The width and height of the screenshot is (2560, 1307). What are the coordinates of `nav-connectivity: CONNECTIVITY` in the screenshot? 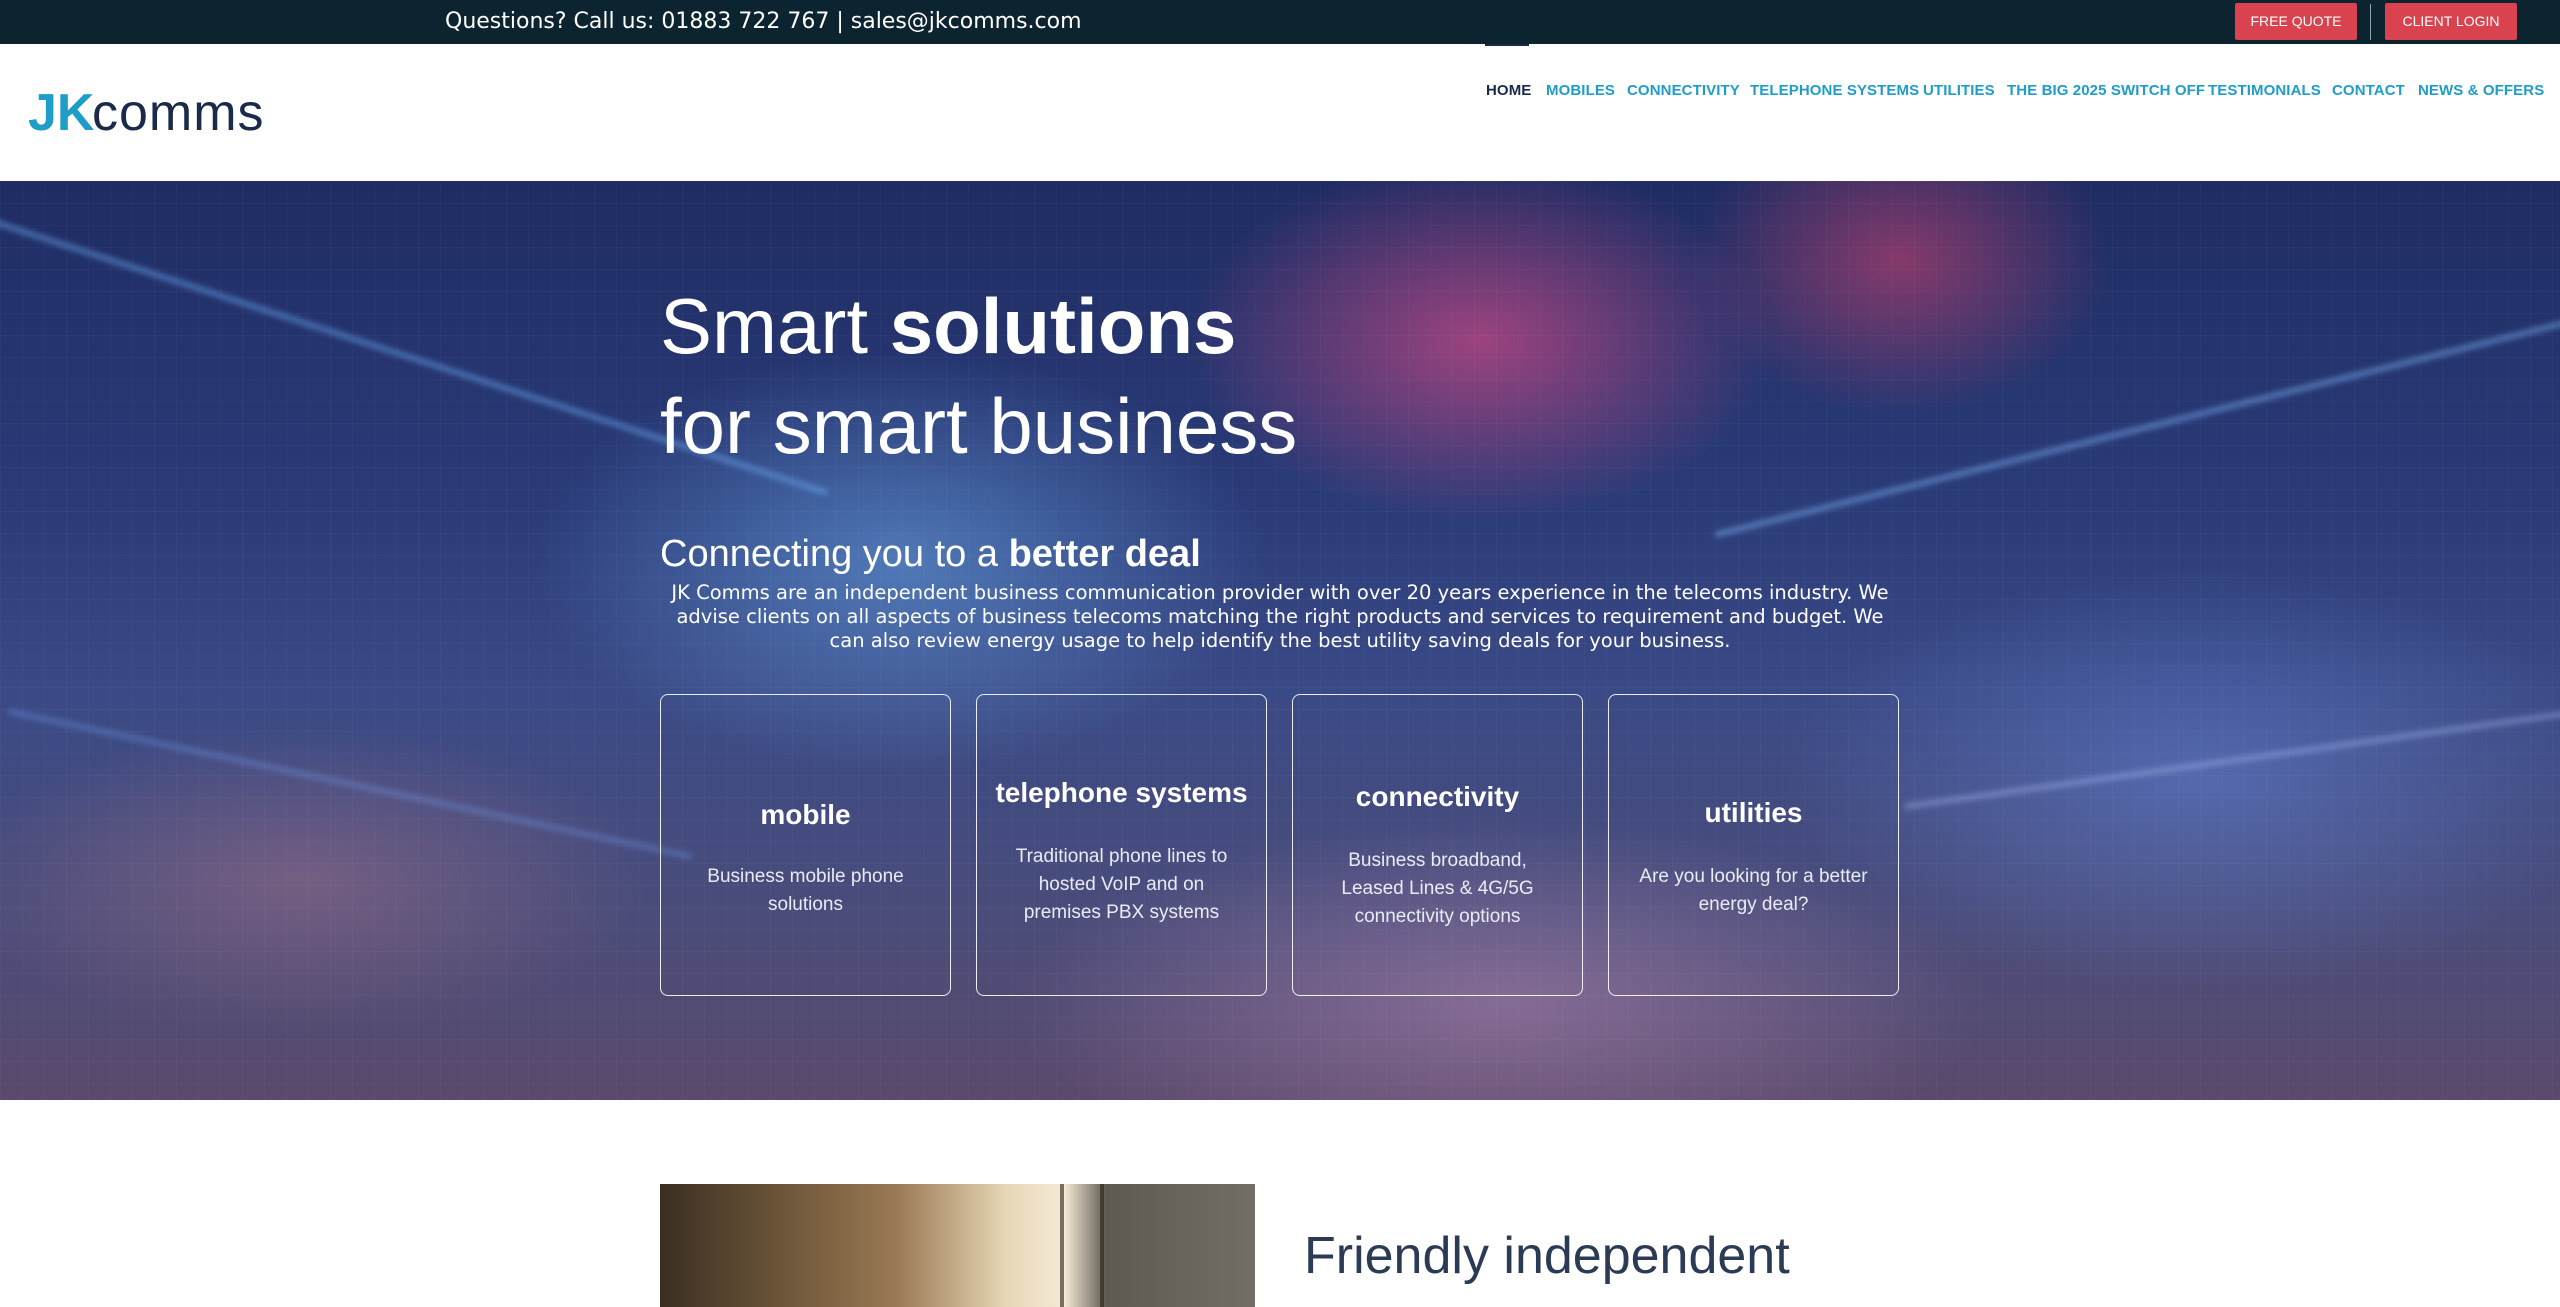 It's located at (1683, 90).